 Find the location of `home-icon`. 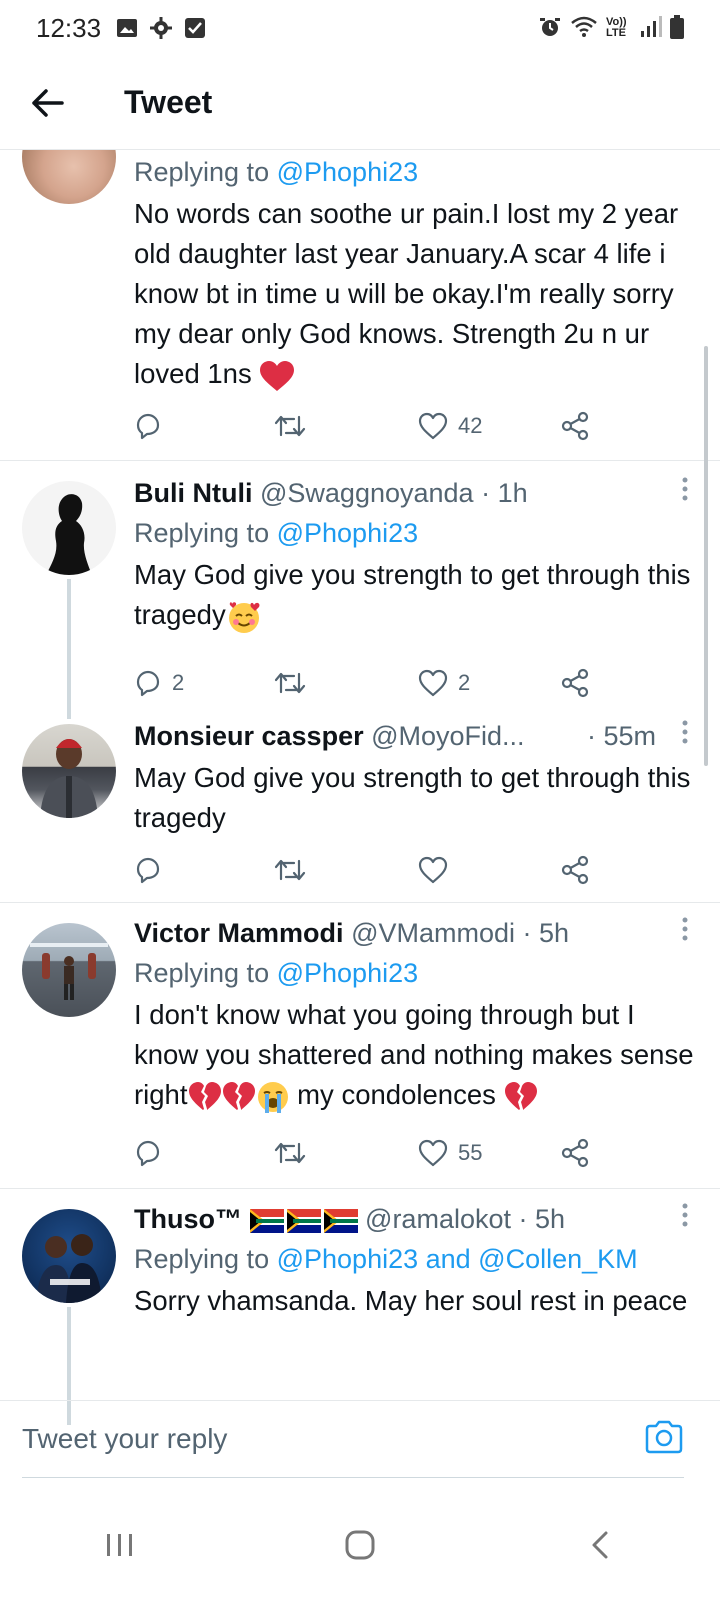

home-icon is located at coordinates (360, 1545).